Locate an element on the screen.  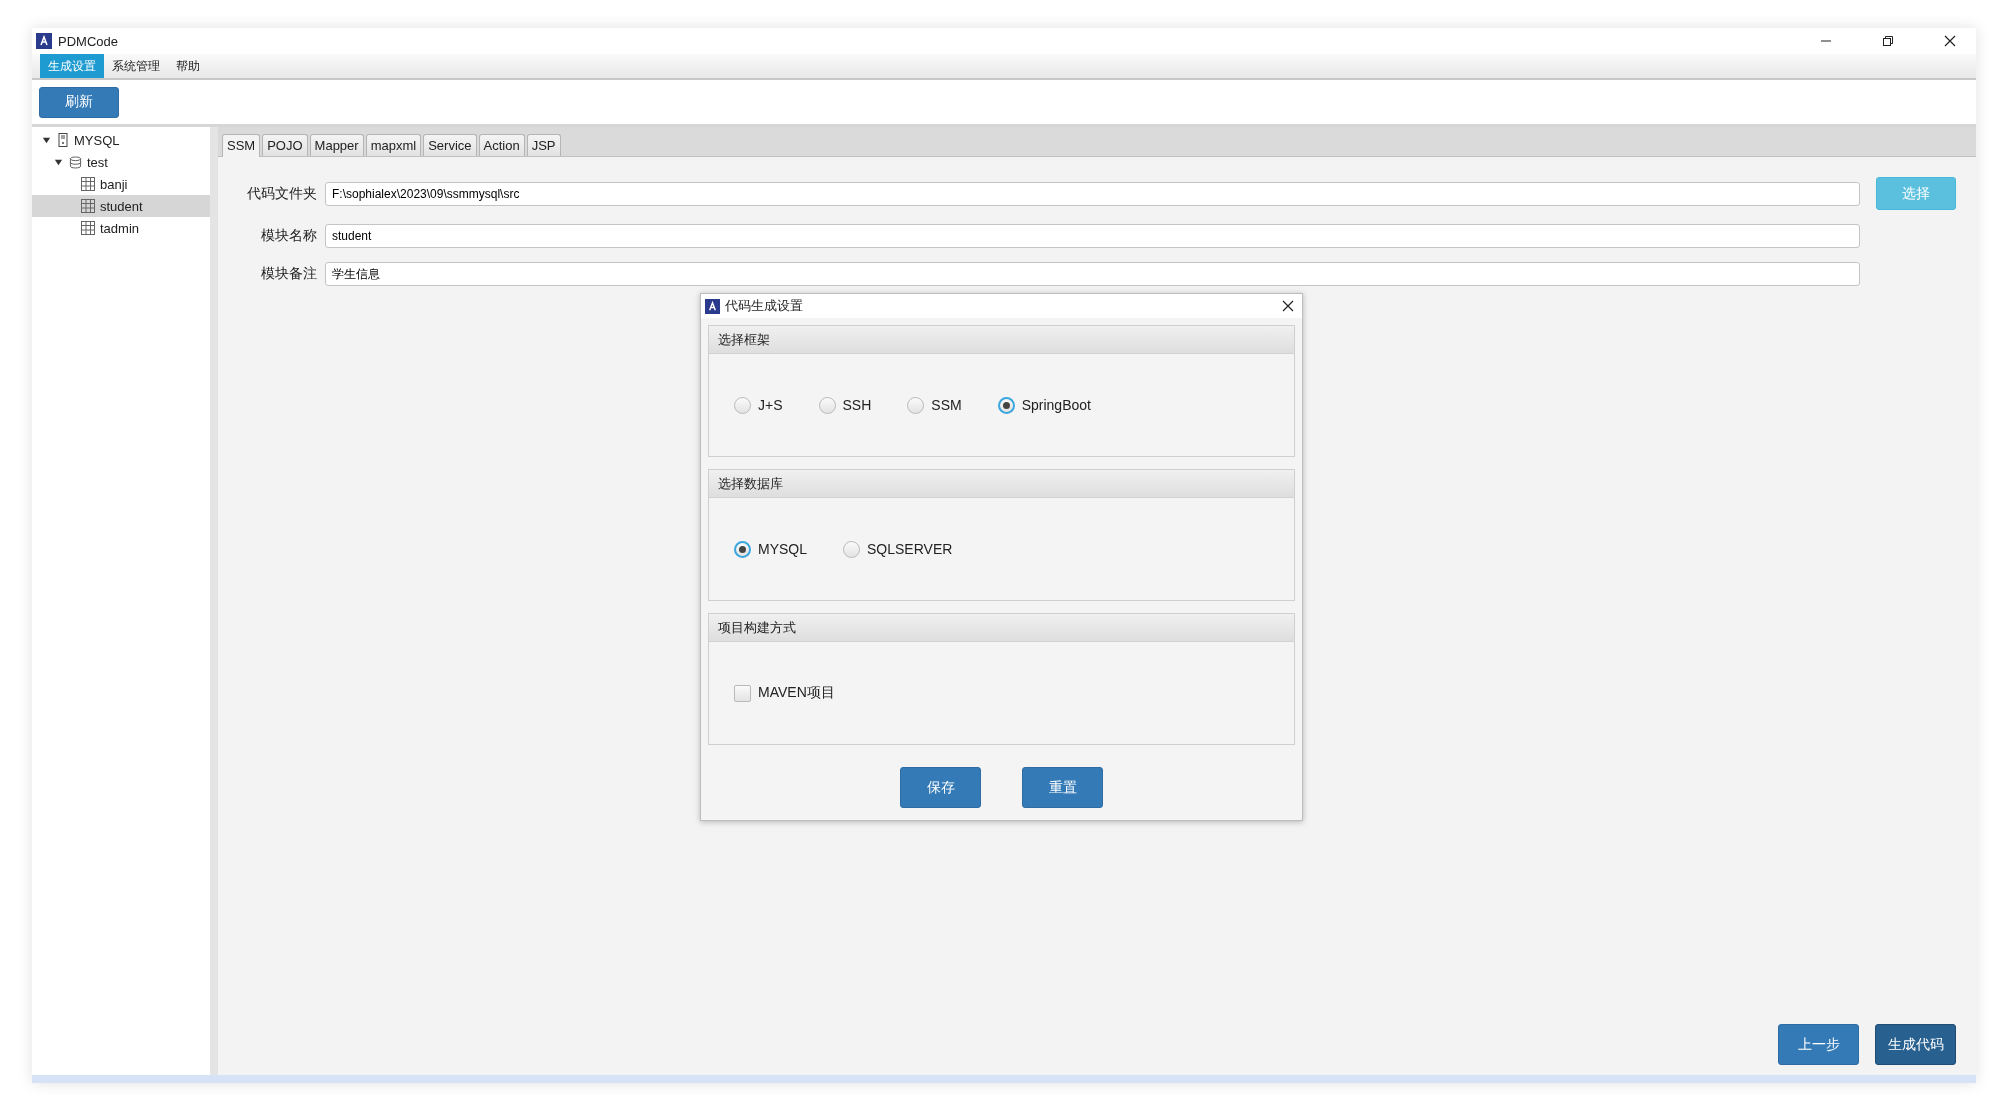
input-field: student is located at coordinates (1092, 236).